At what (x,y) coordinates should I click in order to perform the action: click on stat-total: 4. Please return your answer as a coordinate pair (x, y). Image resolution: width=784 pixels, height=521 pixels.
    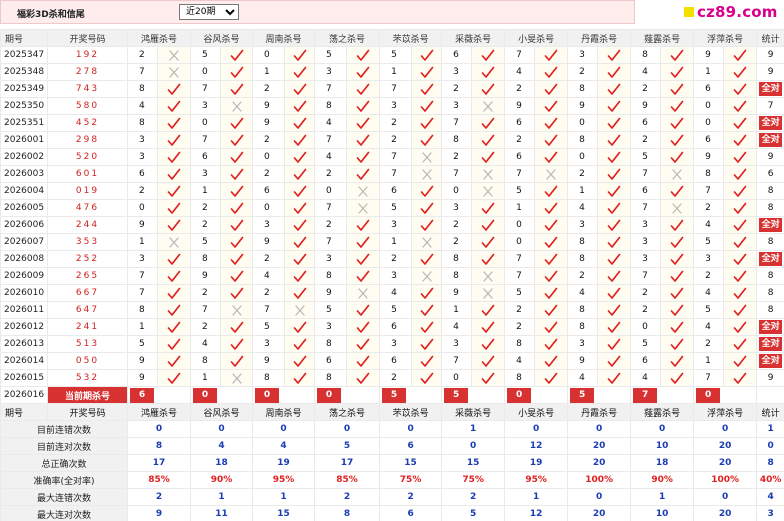
    Looking at the image, I should click on (770, 497).